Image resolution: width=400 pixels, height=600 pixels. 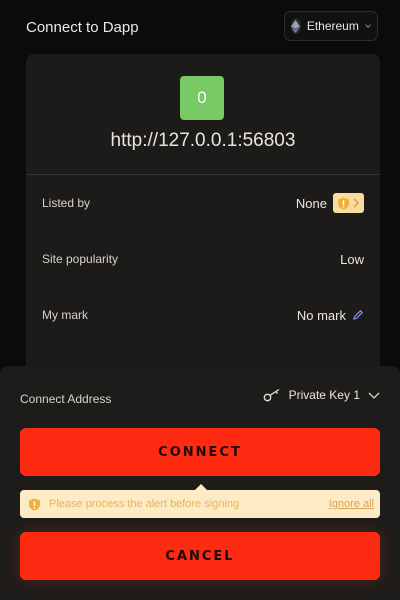 What do you see at coordinates (352, 259) in the screenshot?
I see `site-popularity-value: Low` at bounding box center [352, 259].